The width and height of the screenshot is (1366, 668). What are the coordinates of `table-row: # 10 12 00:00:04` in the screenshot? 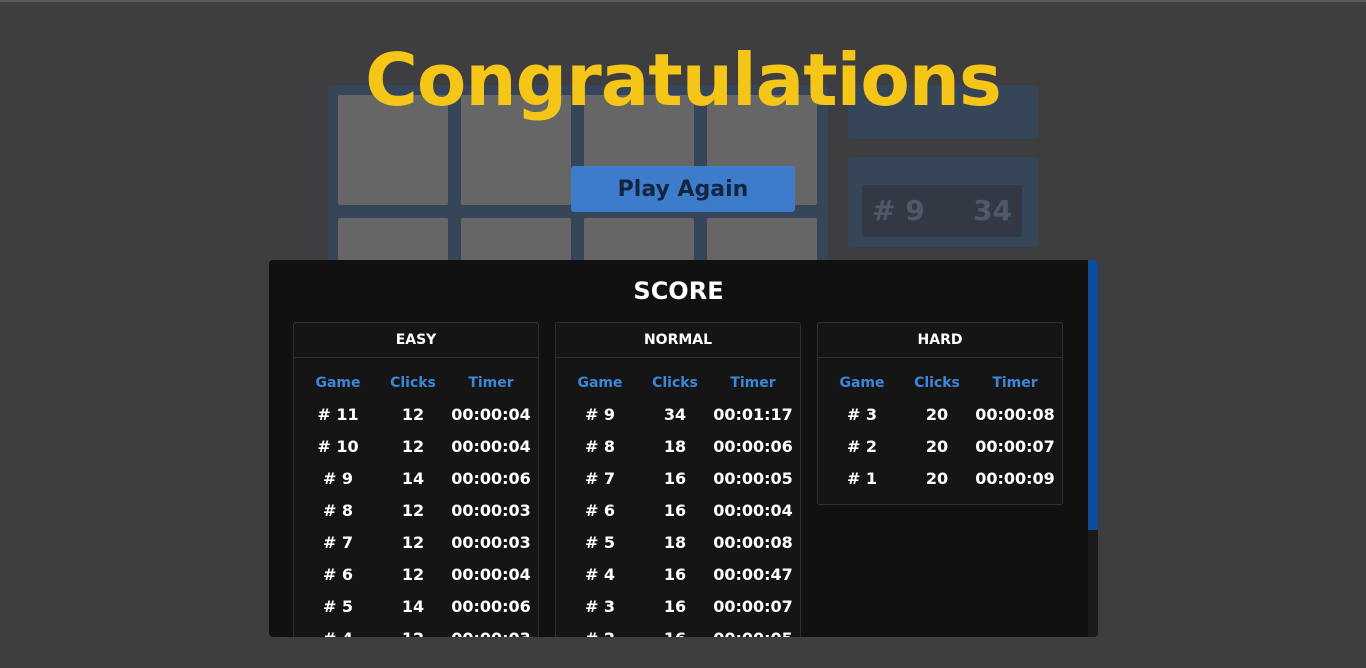 It's located at (416, 446).